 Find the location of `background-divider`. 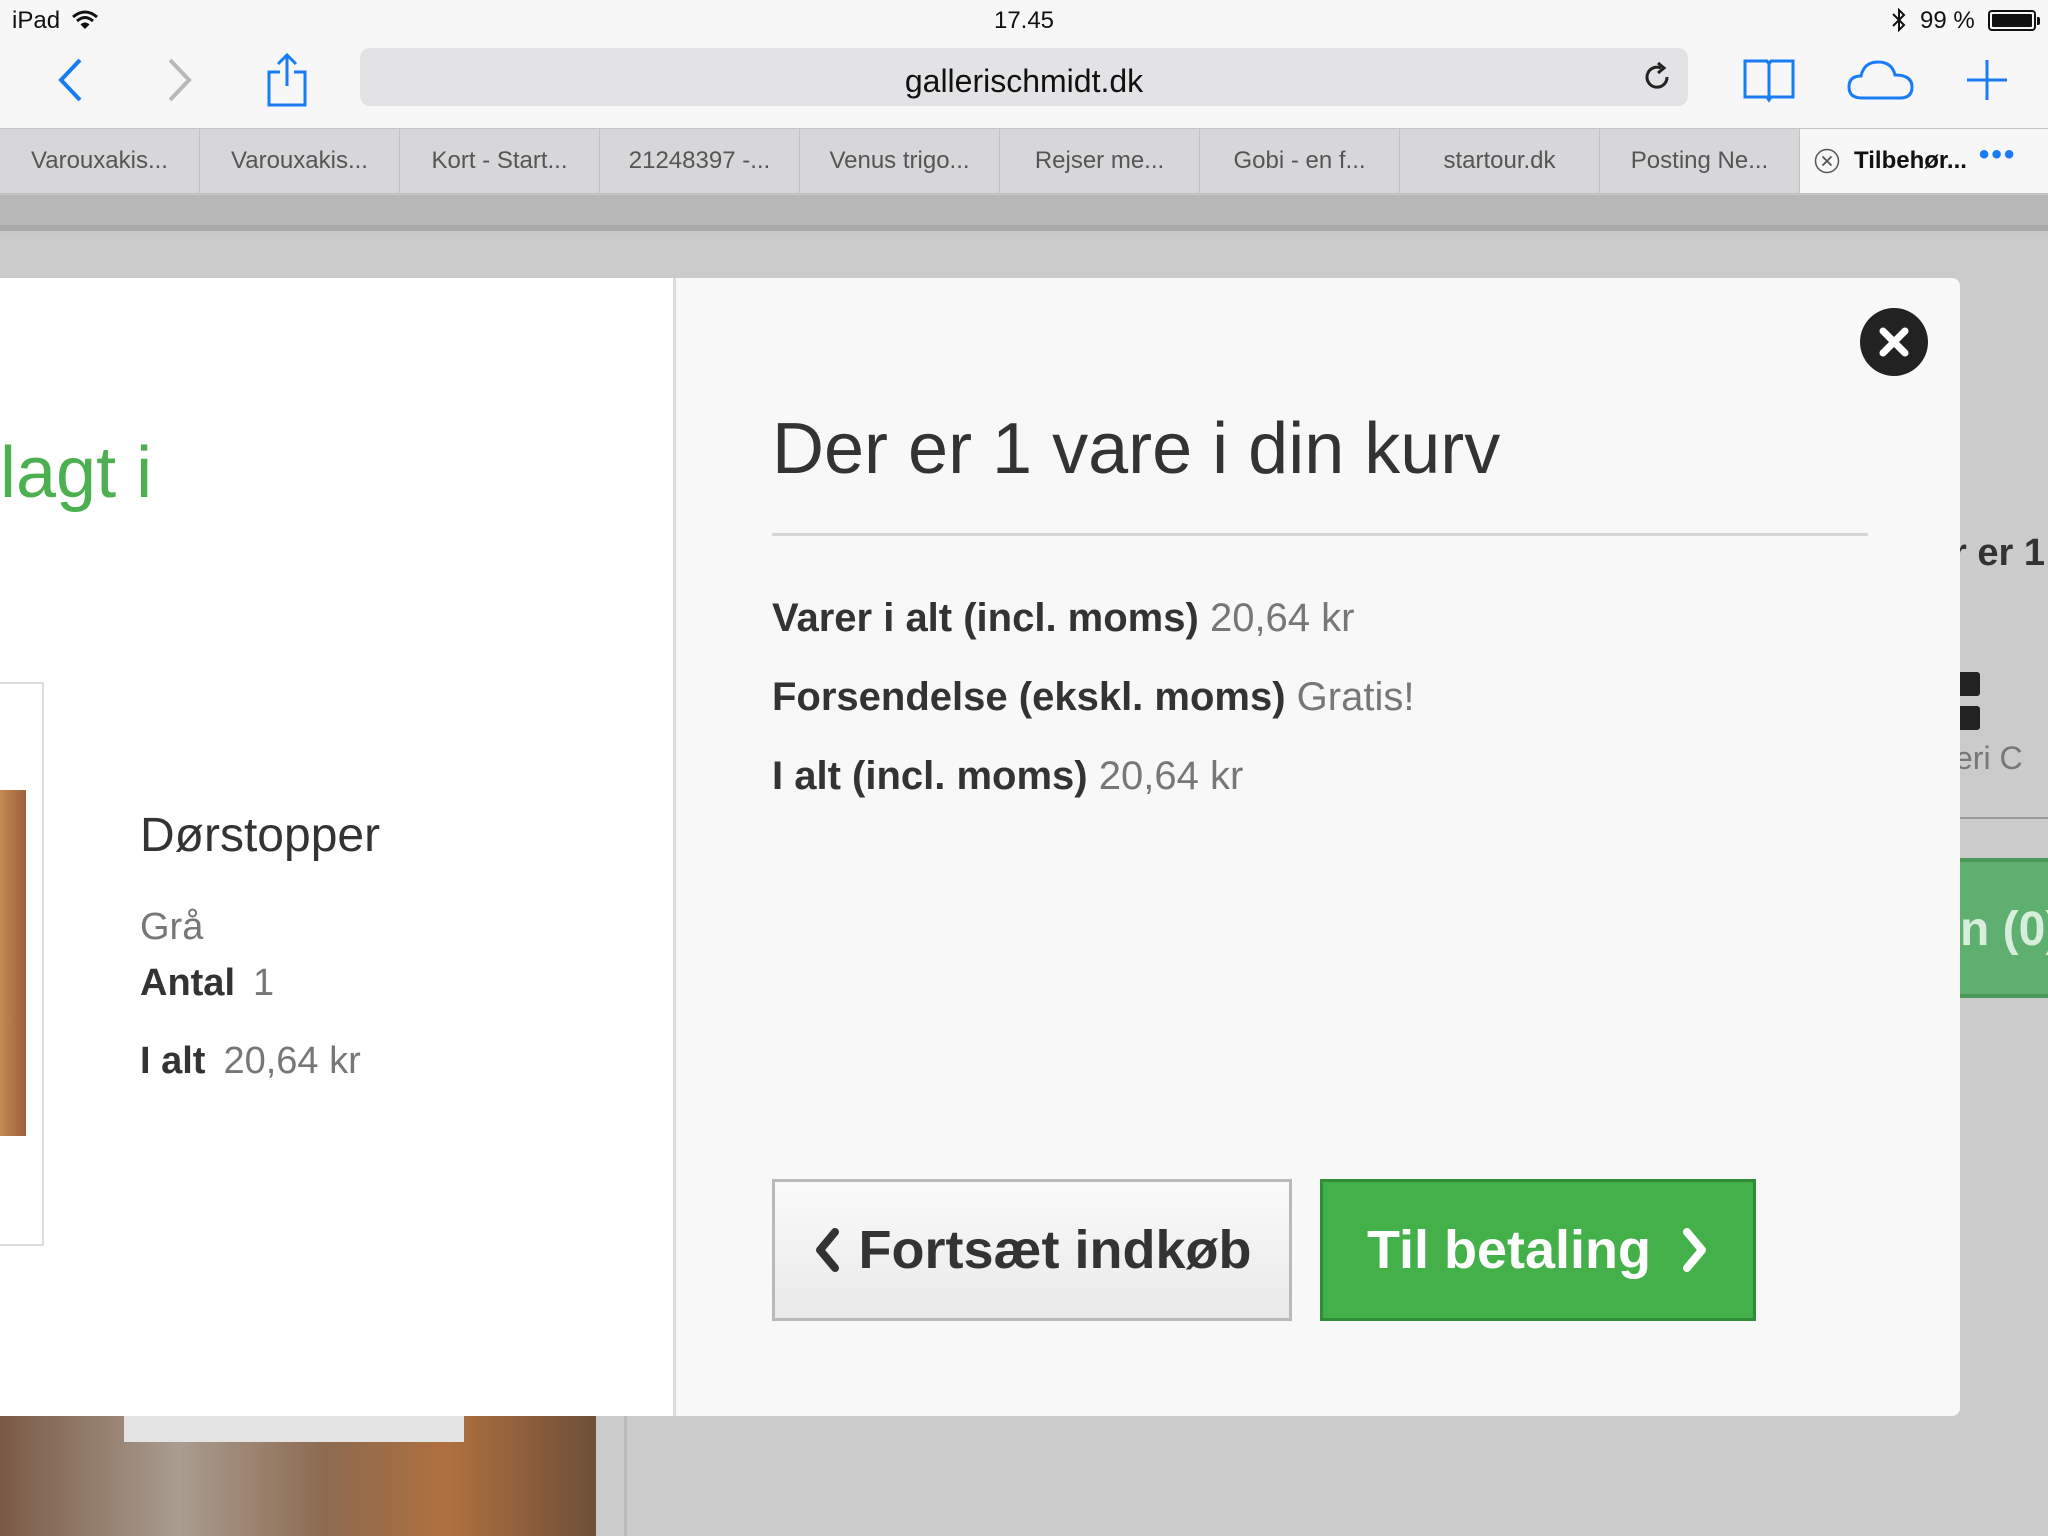

background-divider is located at coordinates (2004, 818).